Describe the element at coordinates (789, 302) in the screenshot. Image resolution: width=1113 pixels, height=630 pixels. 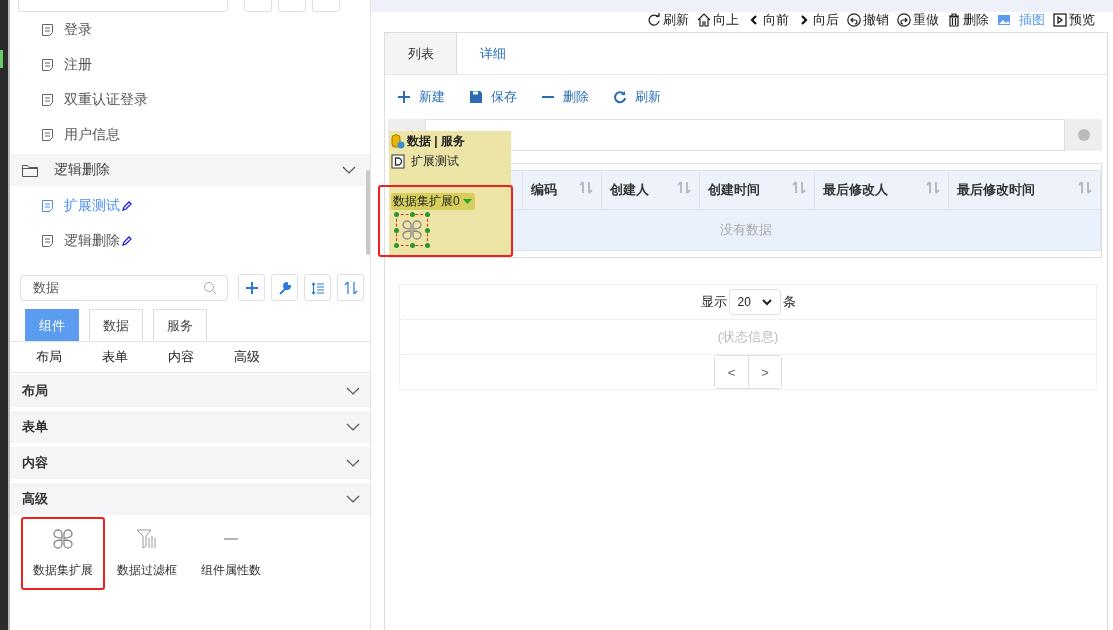
I see `page-size-unit: 条` at that location.